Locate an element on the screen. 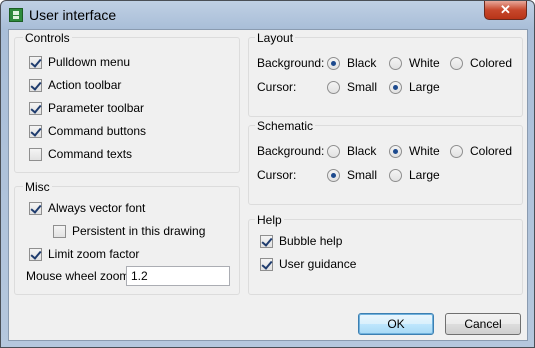 This screenshot has height=348, width=535. bubble-help-label: Bubble help is located at coordinates (311, 241).